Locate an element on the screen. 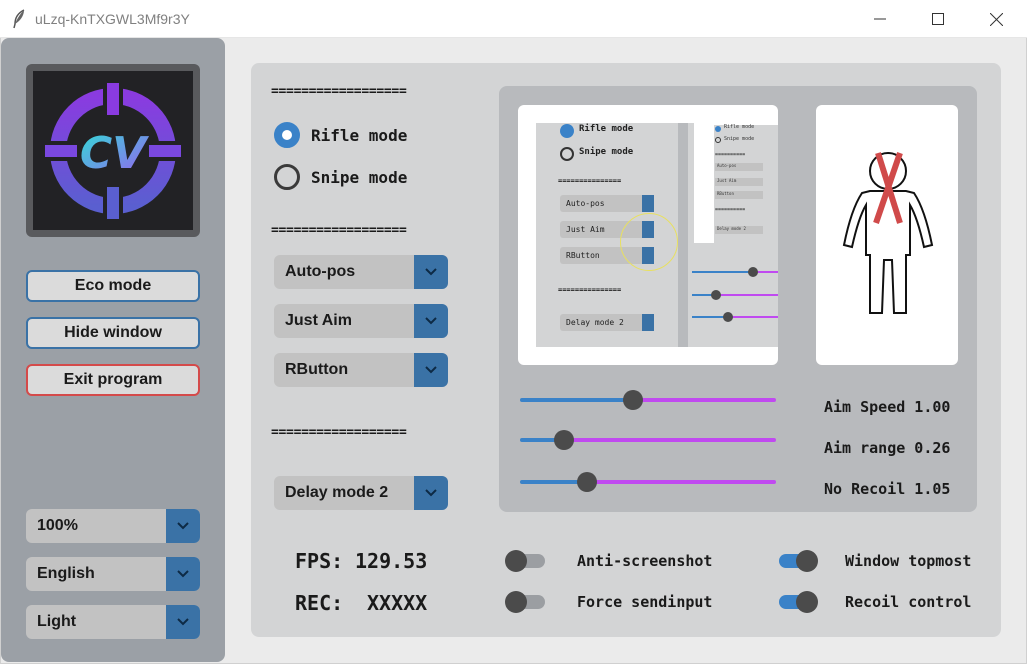 Image resolution: width=1027 pixels, height=664 pixels. maximize-button is located at coordinates (938, 19).